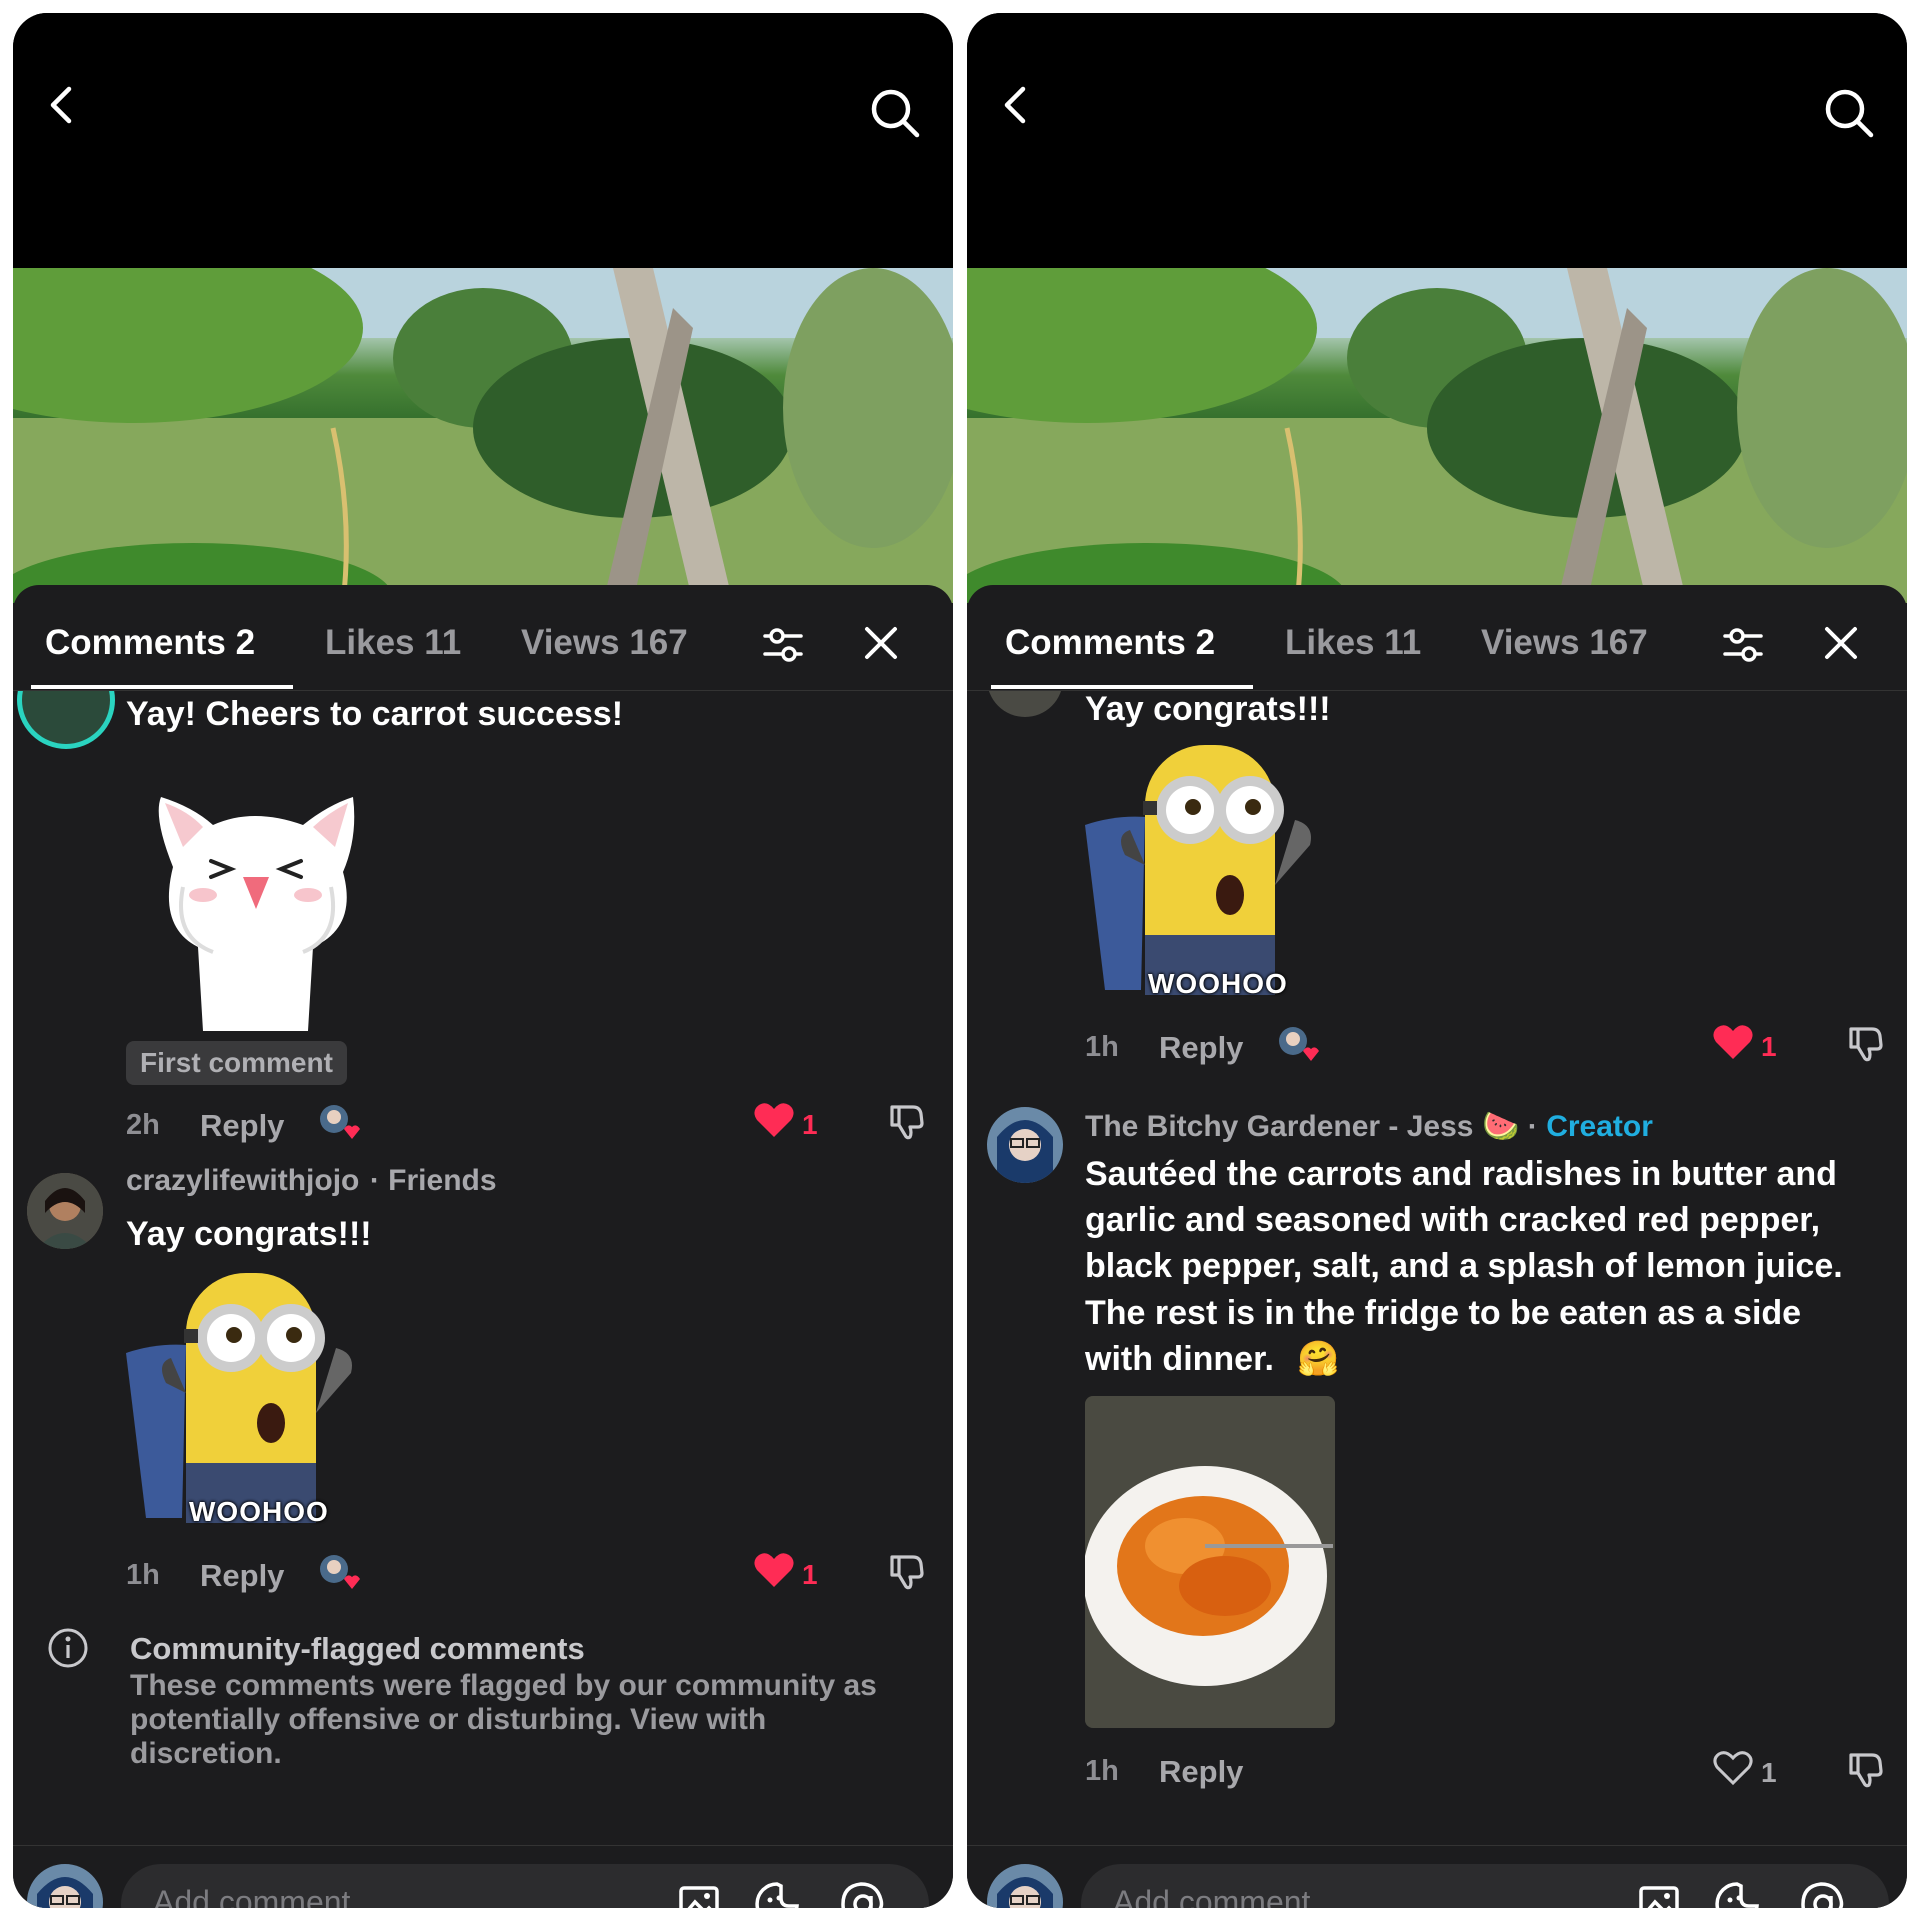 The height and width of the screenshot is (1920, 1920). I want to click on food-photo, so click(1210, 1562).